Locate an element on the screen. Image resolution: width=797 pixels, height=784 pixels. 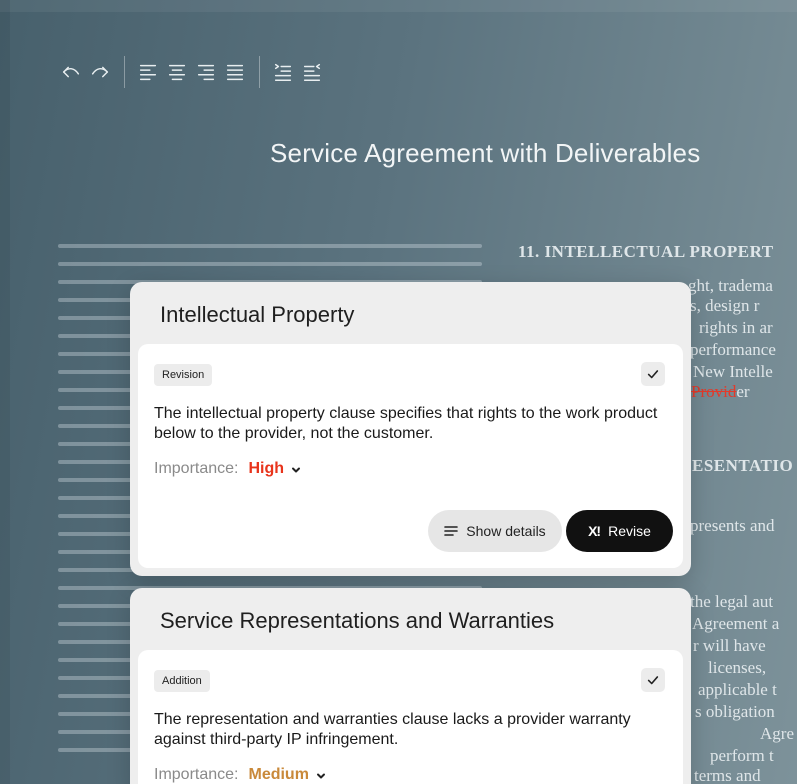
align-right-icon is located at coordinates (206, 72).